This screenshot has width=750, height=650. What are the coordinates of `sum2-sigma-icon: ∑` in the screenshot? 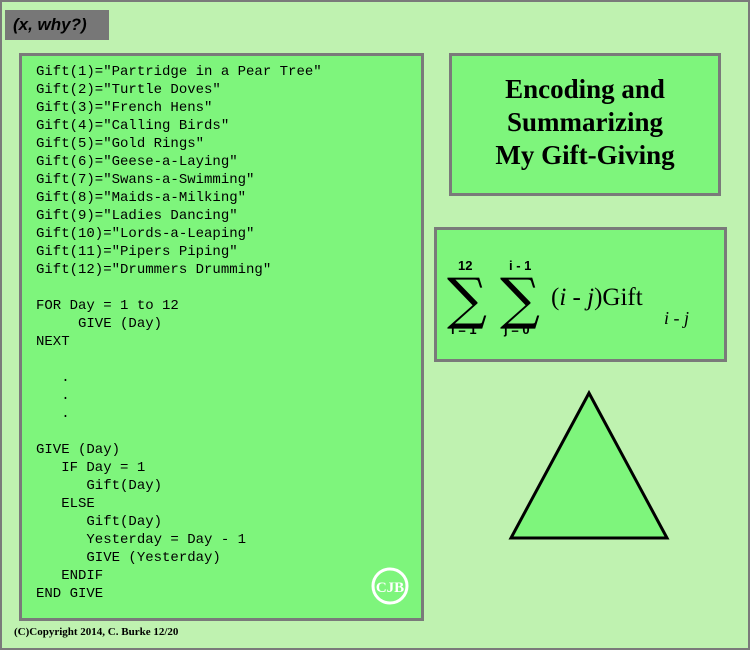 It's located at (520, 299).